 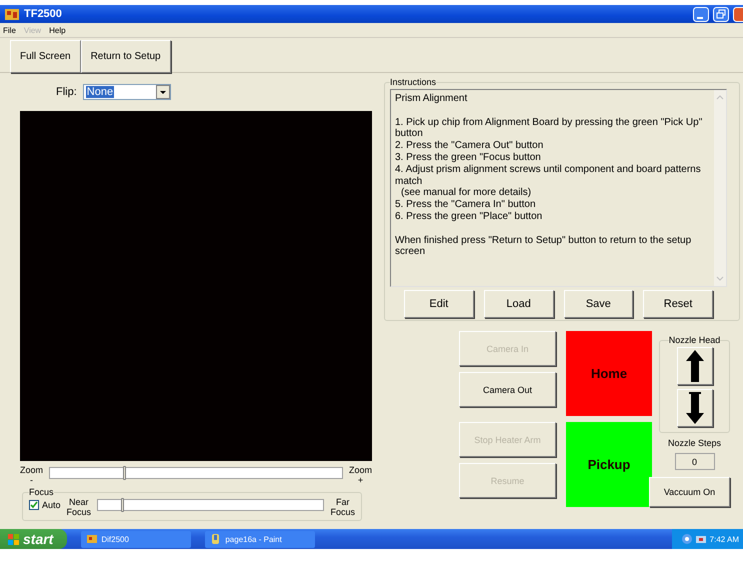 What do you see at coordinates (507, 389) in the screenshot?
I see `control-button: Camera Out` at bounding box center [507, 389].